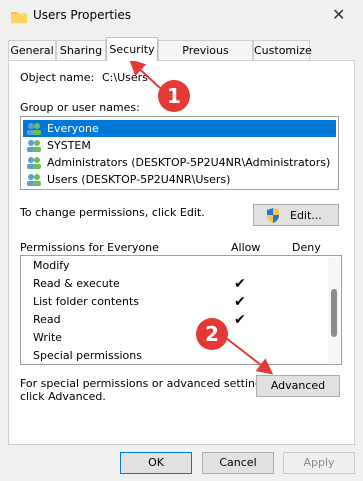 Image resolution: width=363 pixels, height=481 pixels. What do you see at coordinates (212, 334) in the screenshot?
I see `annotation-badge-2: 2` at bounding box center [212, 334].